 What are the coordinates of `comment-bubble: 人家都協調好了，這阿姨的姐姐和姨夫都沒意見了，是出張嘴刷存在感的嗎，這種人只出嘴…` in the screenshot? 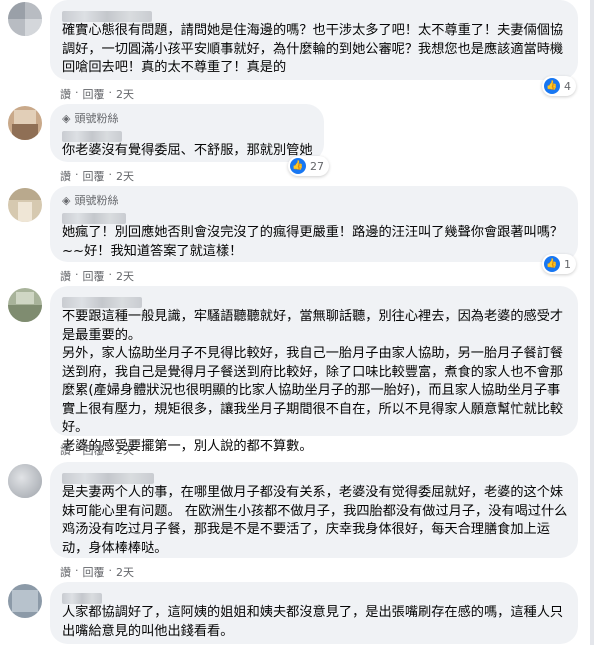 It's located at (314, 613).